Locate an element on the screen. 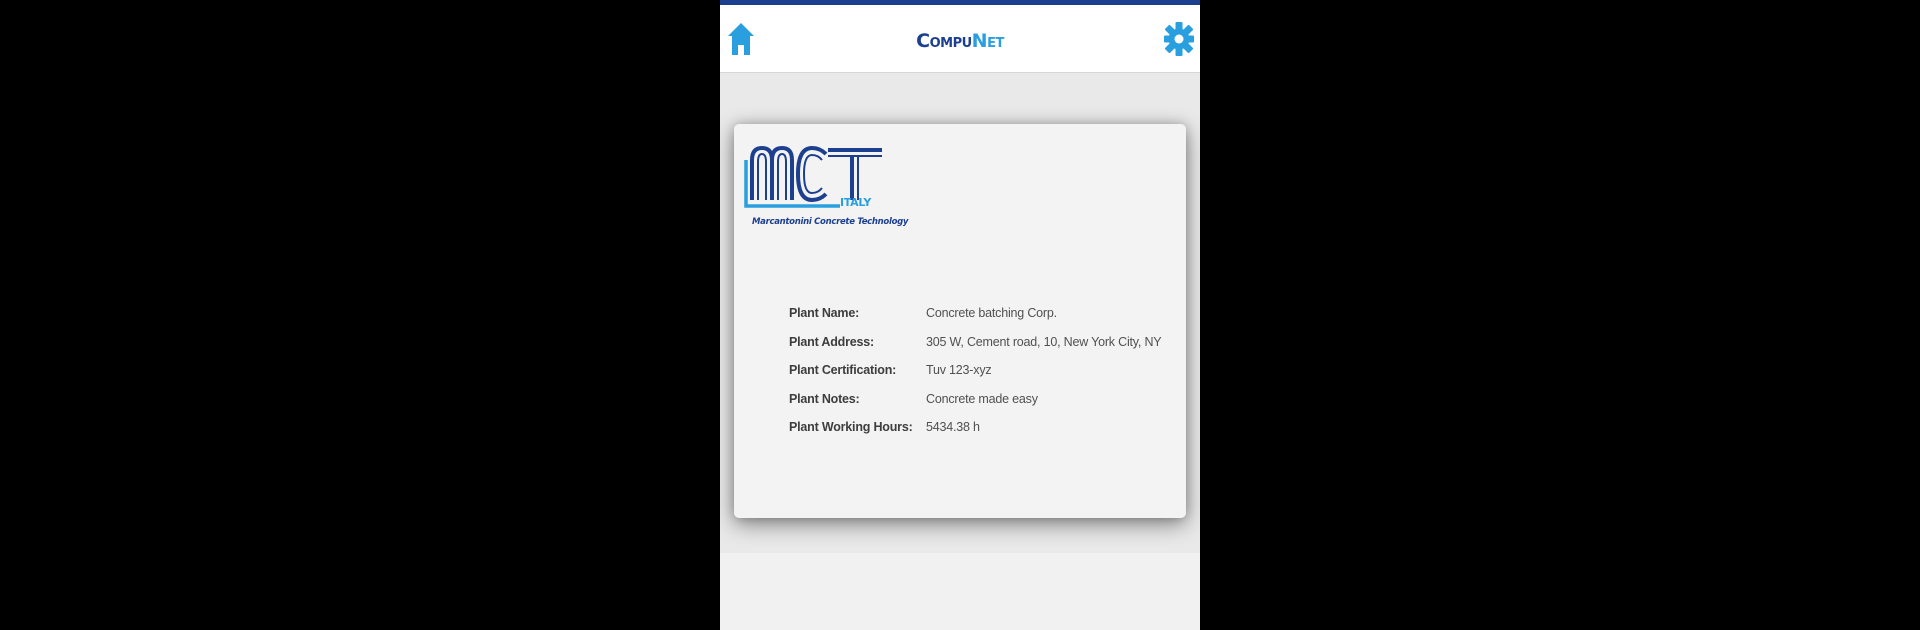 Image resolution: width=1920 pixels, height=630 pixels. plant-certification-label: Plant Certification: is located at coordinates (843, 370).